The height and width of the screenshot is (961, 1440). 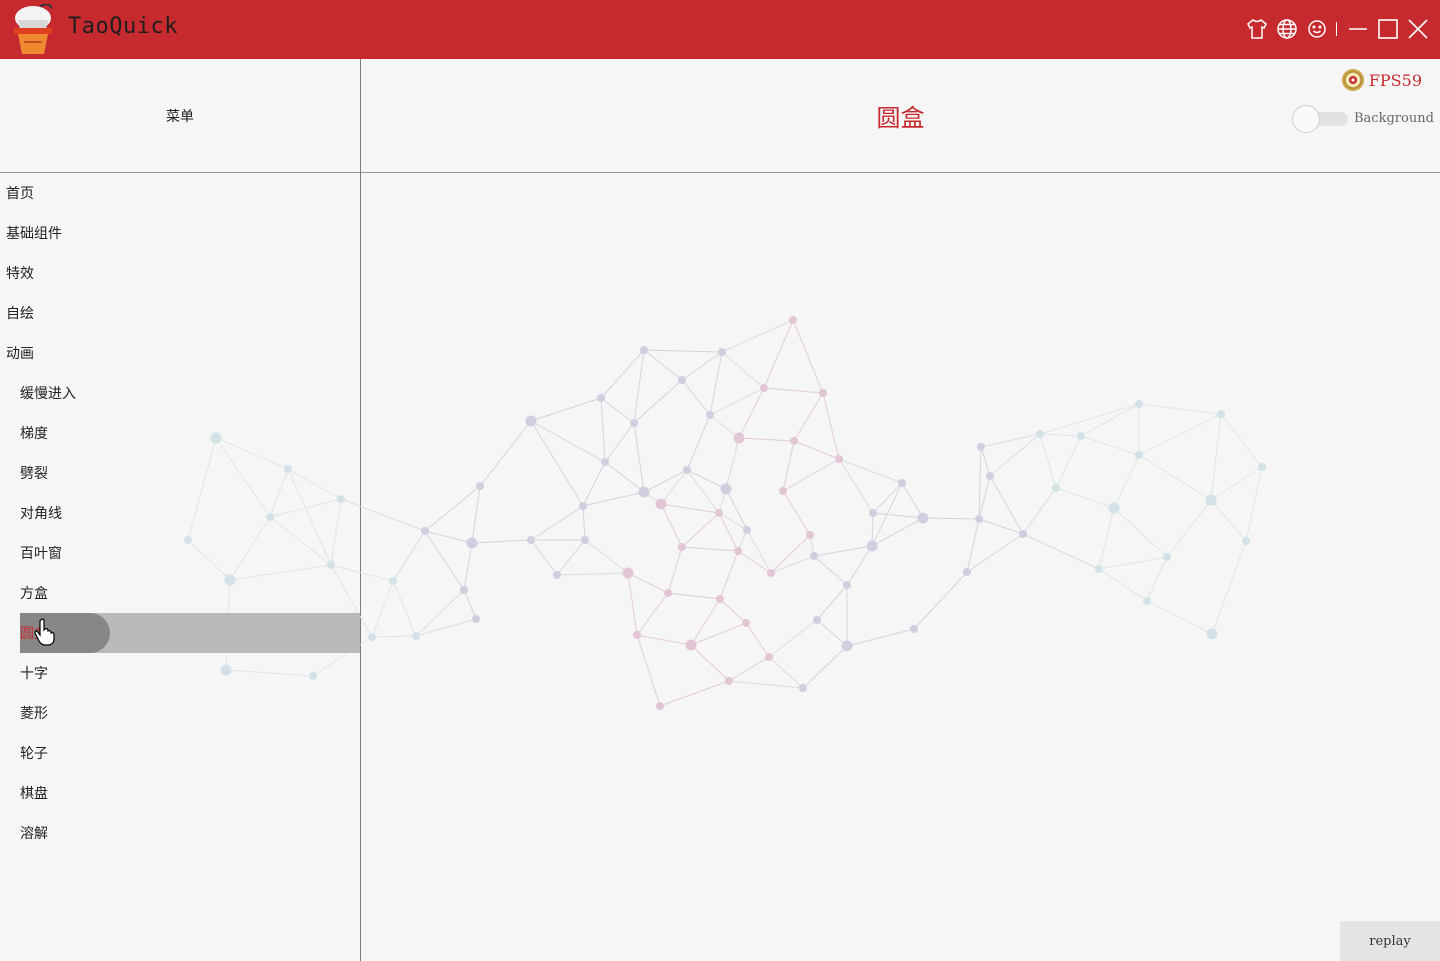 What do you see at coordinates (180, 753) in the screenshot?
I see `menu-item: 轮子` at bounding box center [180, 753].